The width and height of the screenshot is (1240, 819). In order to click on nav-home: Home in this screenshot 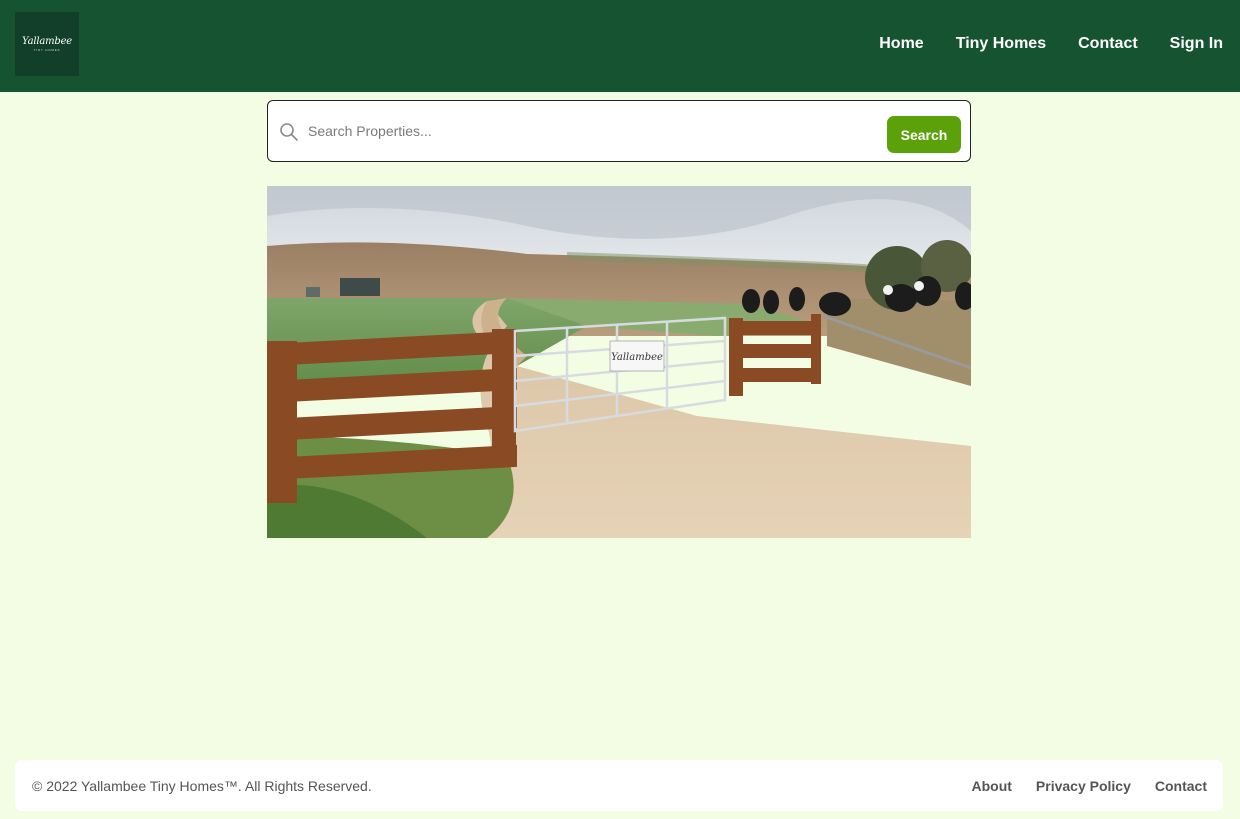, I will do `click(901, 44)`.